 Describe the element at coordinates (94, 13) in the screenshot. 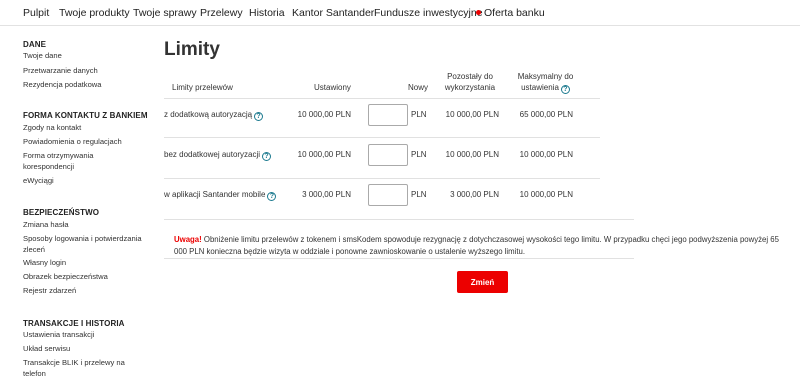

I see `nav-twoje-produkty: Twoje produkty` at that location.